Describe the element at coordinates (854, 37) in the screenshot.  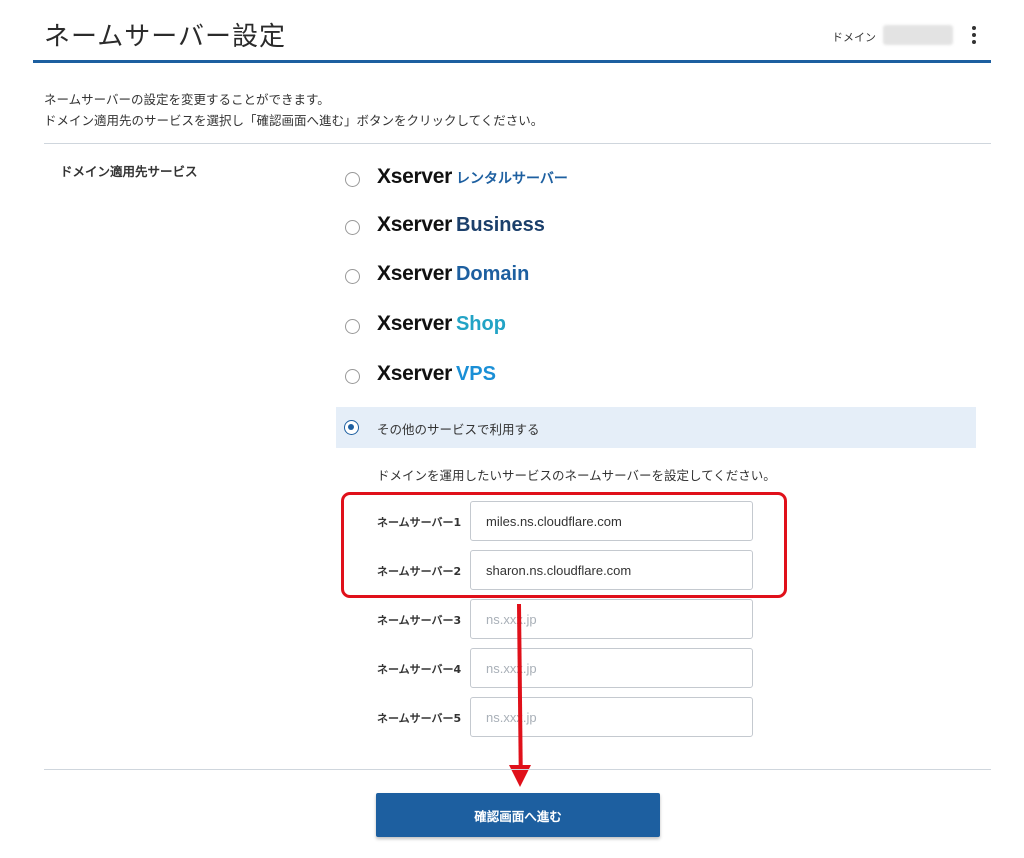
I see `domain-label: ドメイン` at that location.